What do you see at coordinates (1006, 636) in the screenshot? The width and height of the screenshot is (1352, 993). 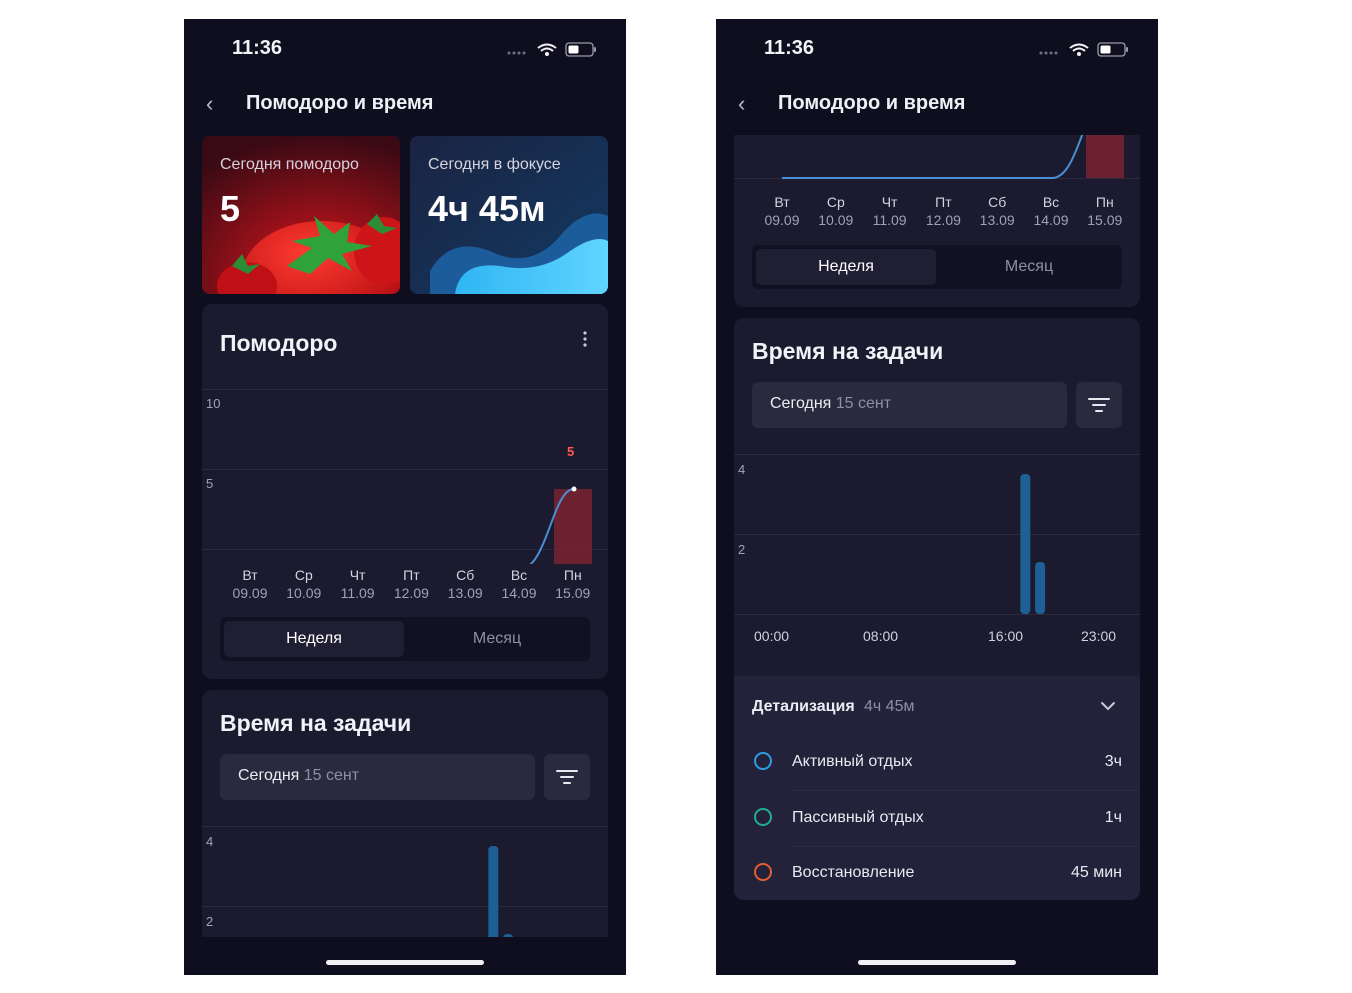 I see `hour-label: 16:00` at bounding box center [1006, 636].